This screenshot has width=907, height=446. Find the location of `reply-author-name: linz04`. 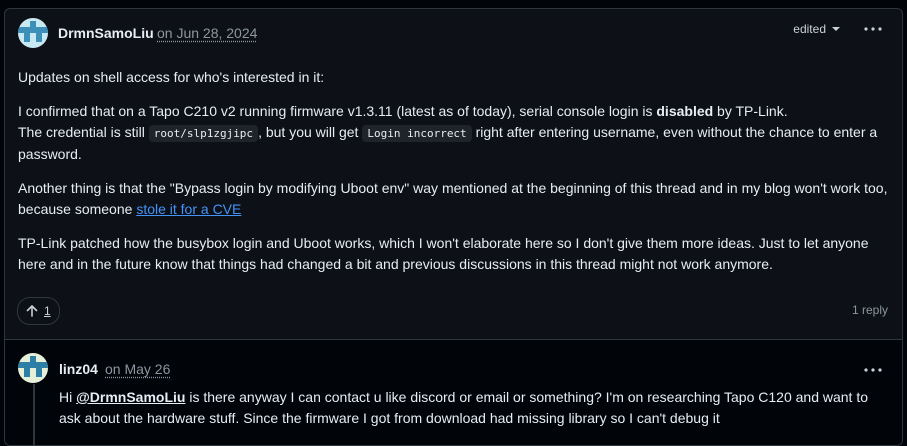

reply-author-name: linz04 is located at coordinates (78, 369).